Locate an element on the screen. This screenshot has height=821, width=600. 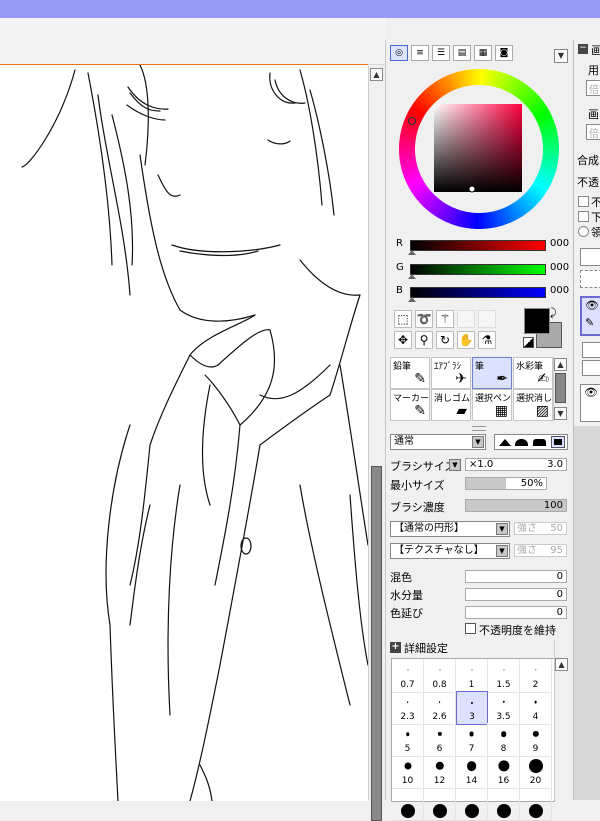
blend-mode-select: 通常 ▼ is located at coordinates (438, 442).